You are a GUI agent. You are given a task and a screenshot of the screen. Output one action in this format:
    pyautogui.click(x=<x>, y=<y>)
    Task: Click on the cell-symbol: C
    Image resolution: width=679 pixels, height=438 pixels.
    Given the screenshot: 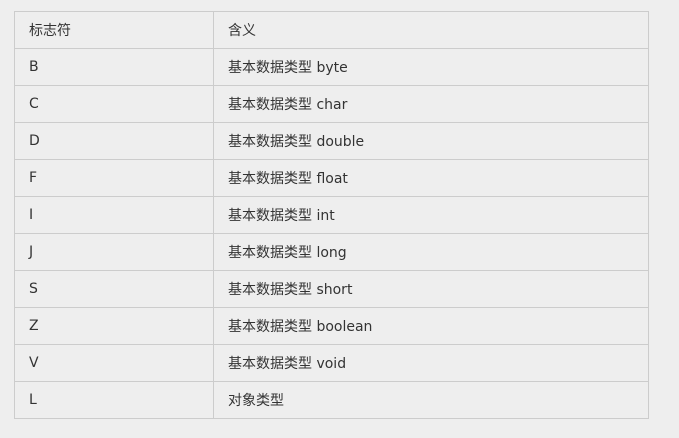 What is the action you would take?
    pyautogui.click(x=114, y=104)
    